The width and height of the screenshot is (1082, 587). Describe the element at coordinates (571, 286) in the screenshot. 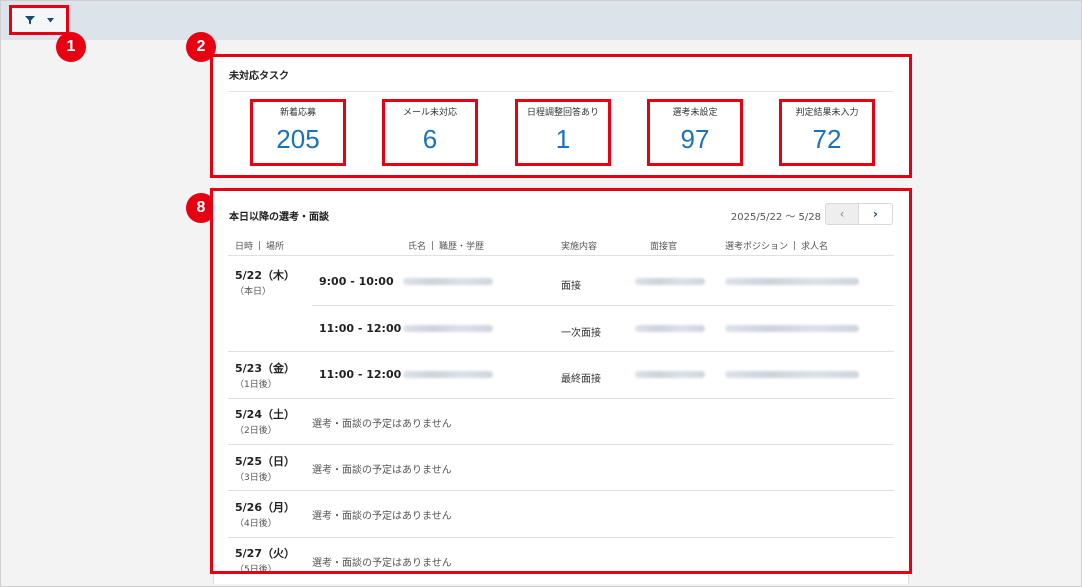

I see `event-content: 面接` at that location.